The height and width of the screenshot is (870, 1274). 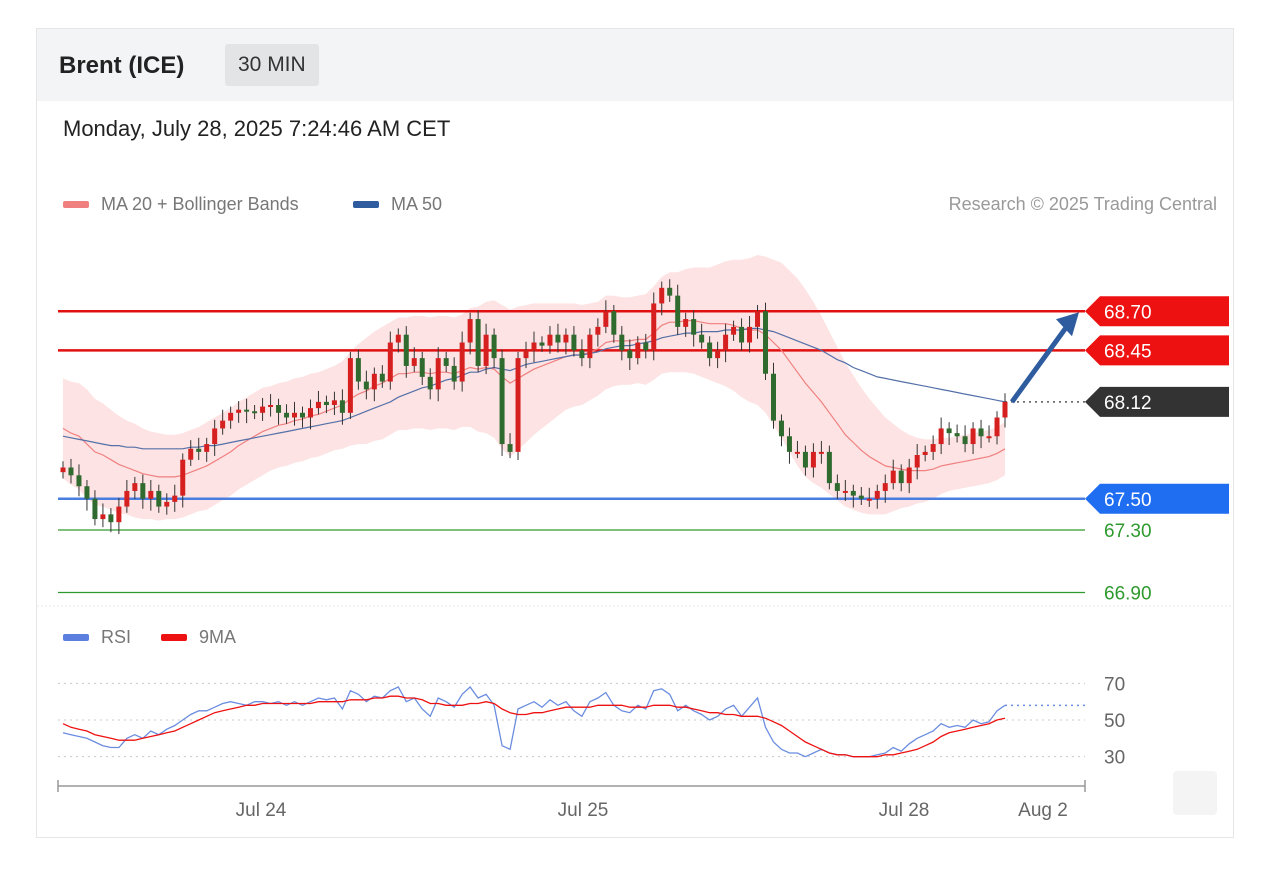 What do you see at coordinates (1128, 351) in the screenshot?
I see `level-label-68.45: 68.45` at bounding box center [1128, 351].